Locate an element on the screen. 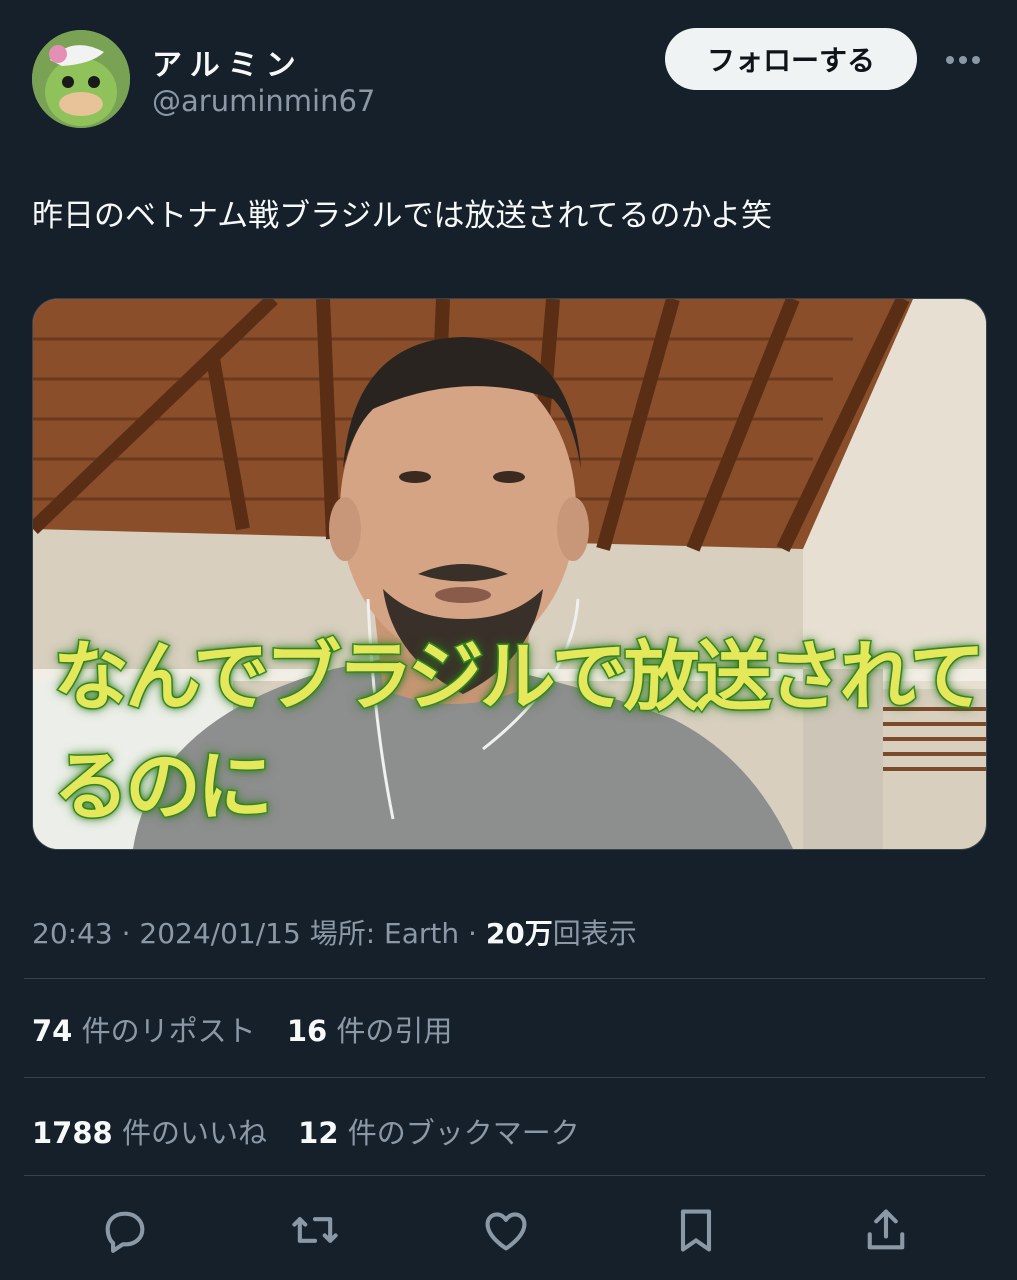  likes-count: 1788 is located at coordinates (72, 1133).